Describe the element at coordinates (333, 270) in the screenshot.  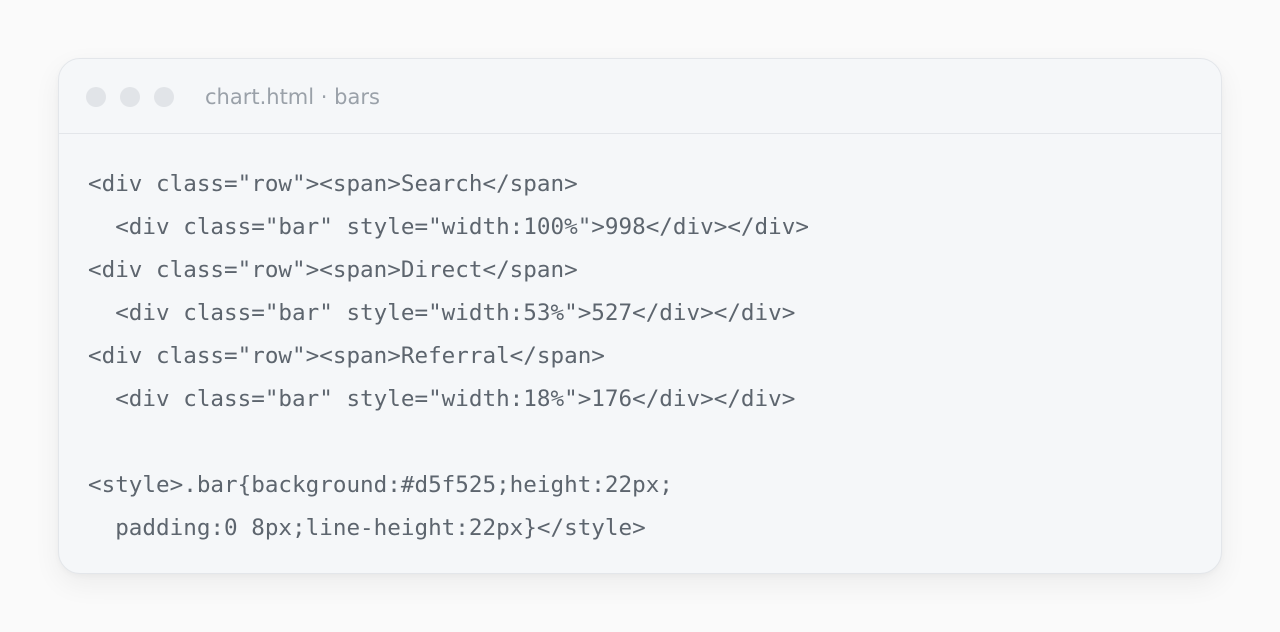
I see `code-line: <div class="row"><span>Direct</span>` at that location.